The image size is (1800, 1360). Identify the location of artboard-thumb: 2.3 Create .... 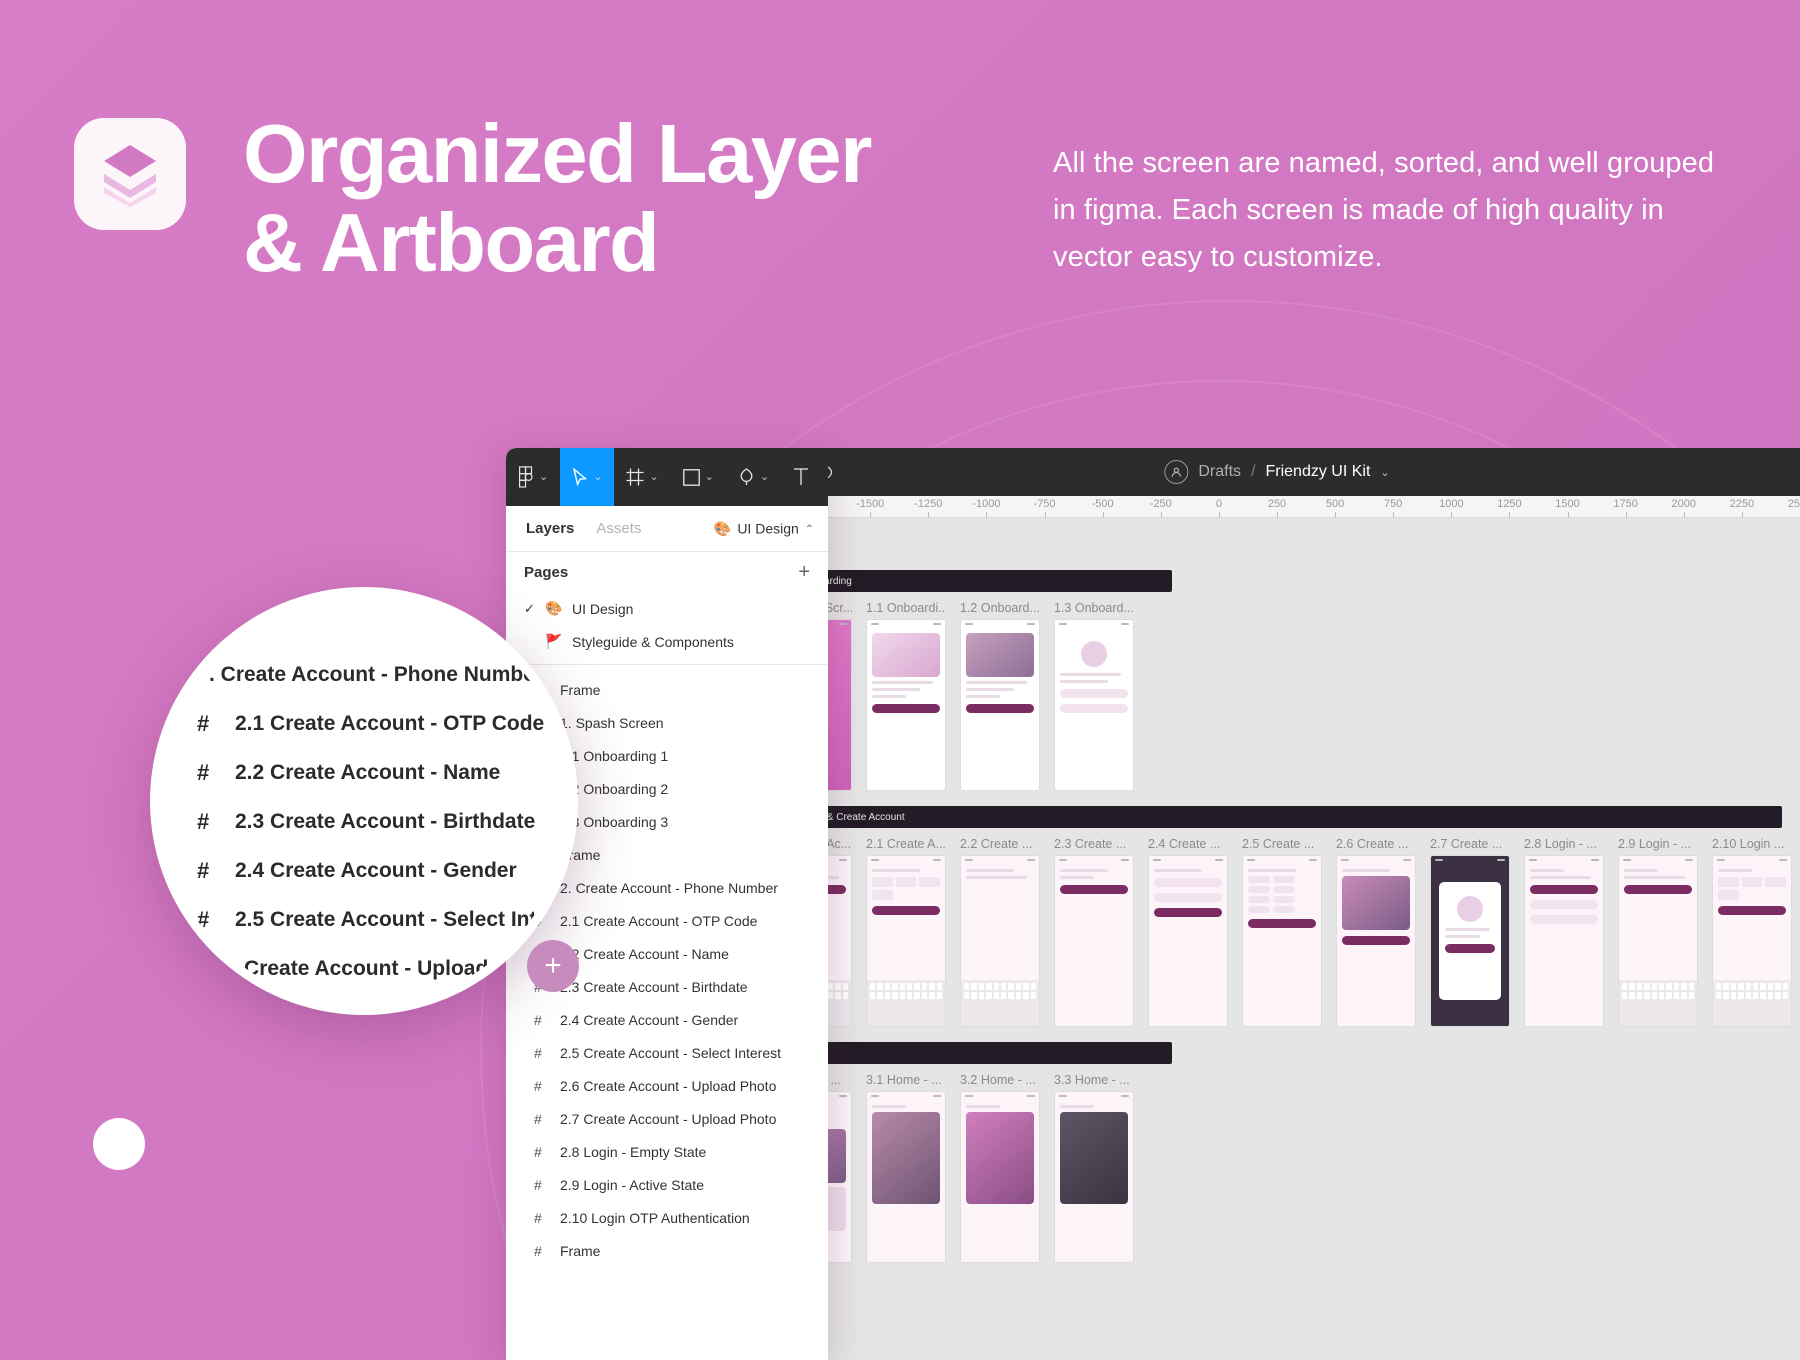
(1094, 932).